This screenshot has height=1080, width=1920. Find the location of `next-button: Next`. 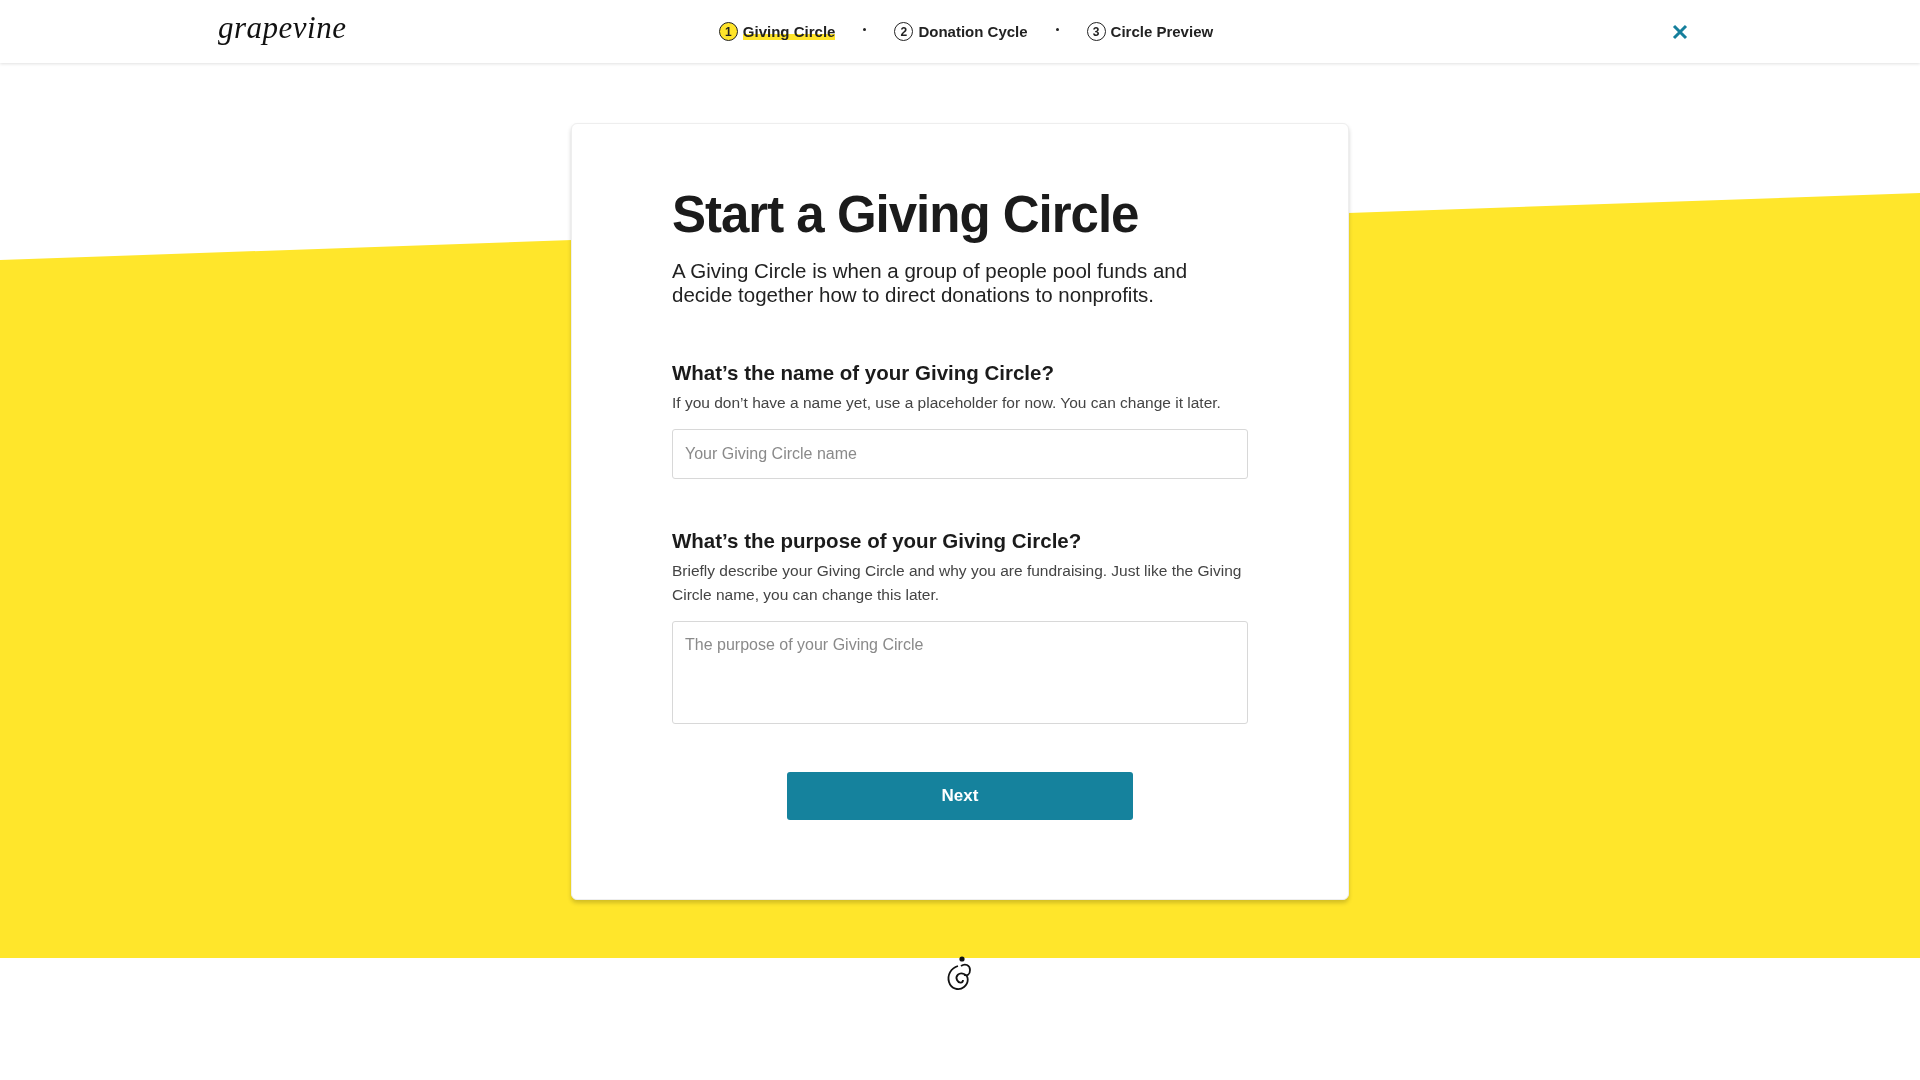

next-button: Next is located at coordinates (960, 796).